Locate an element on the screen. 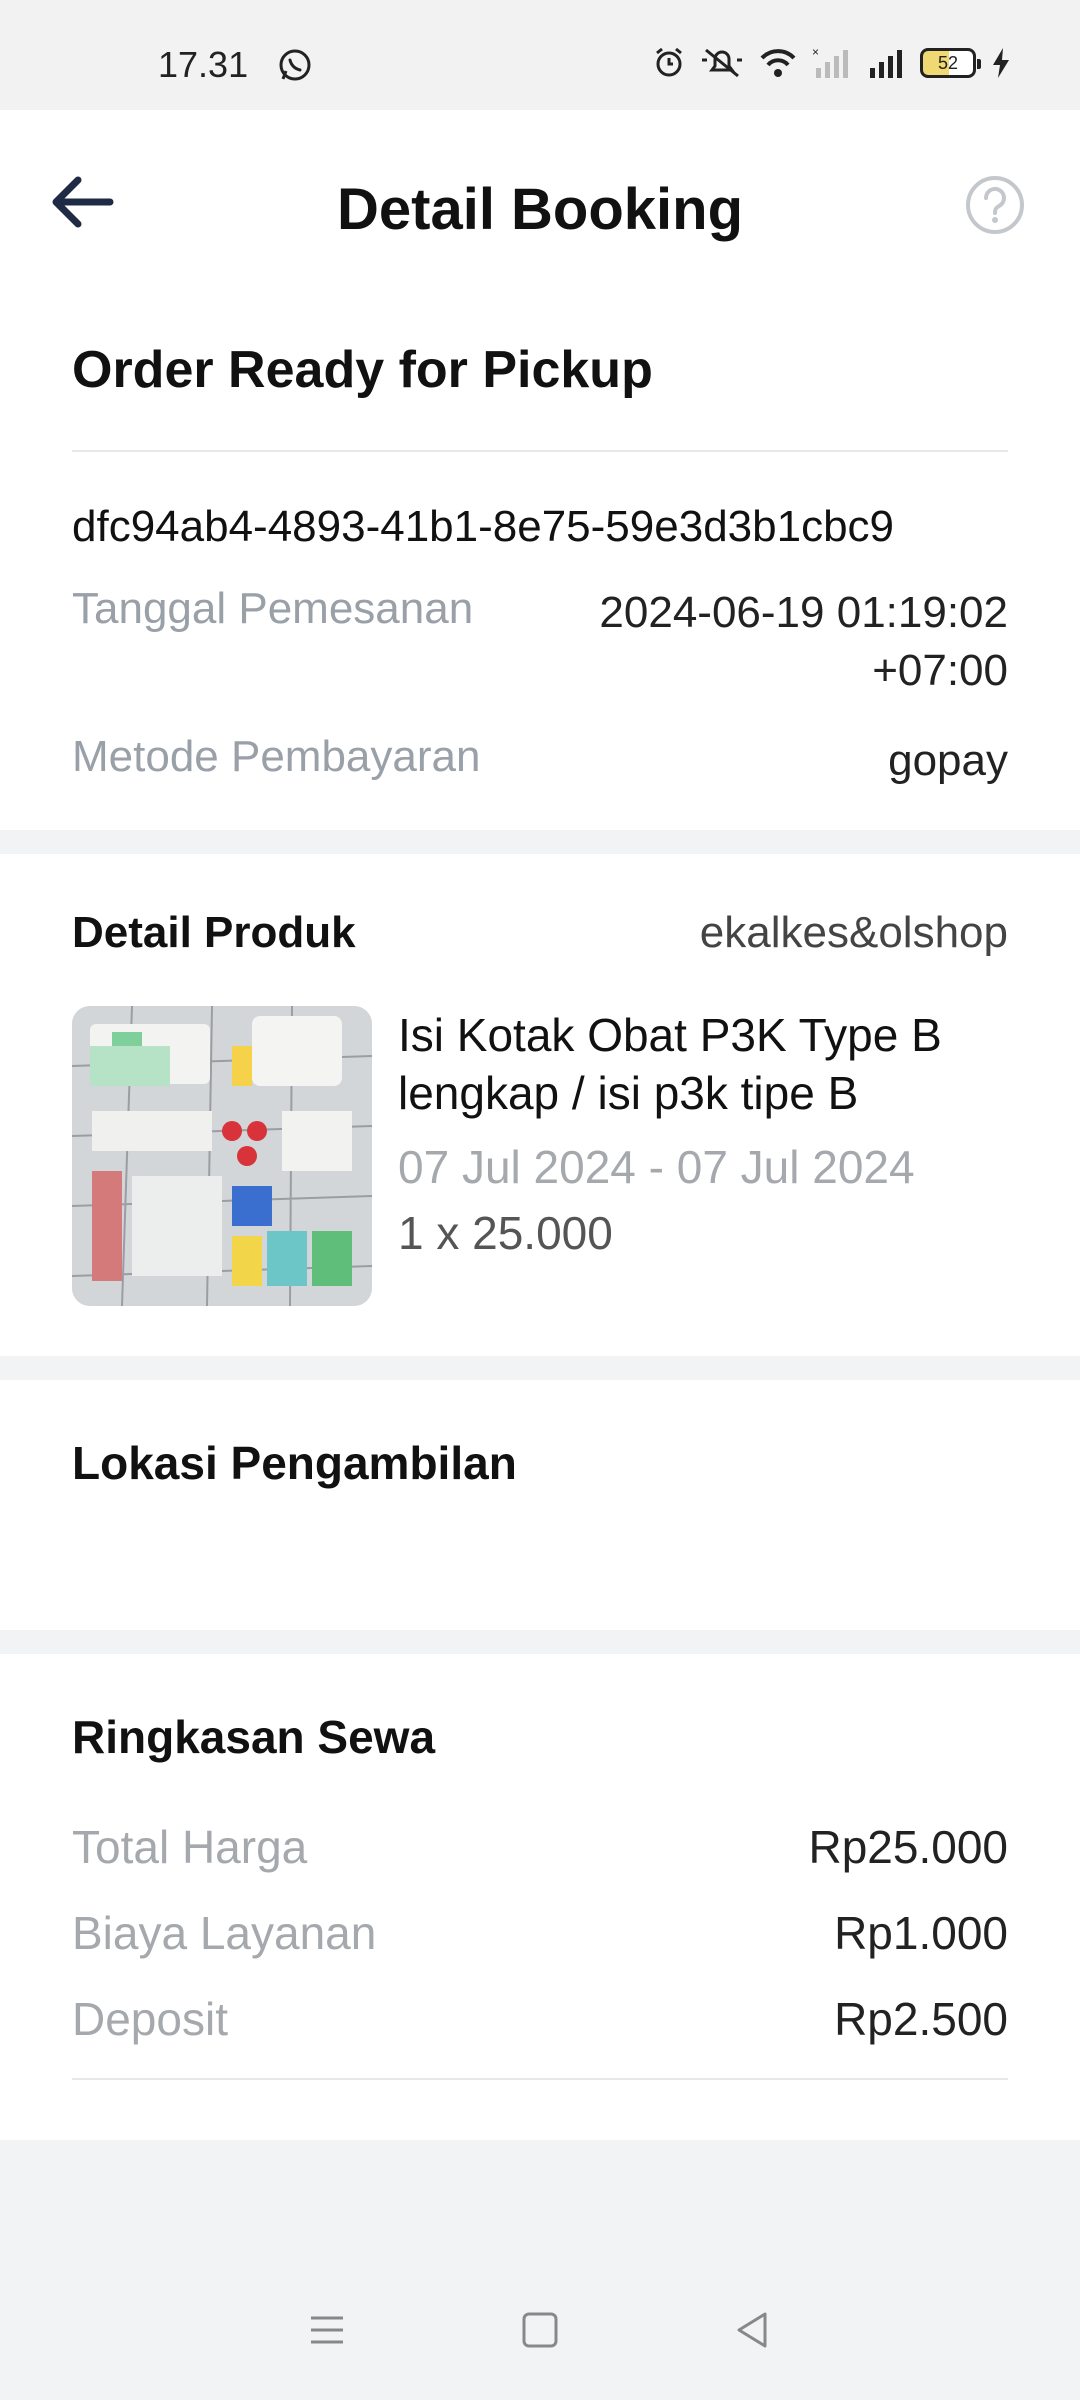  product-name-line1: Isi Kotak Obat P3K Type B is located at coordinates (670, 1035).